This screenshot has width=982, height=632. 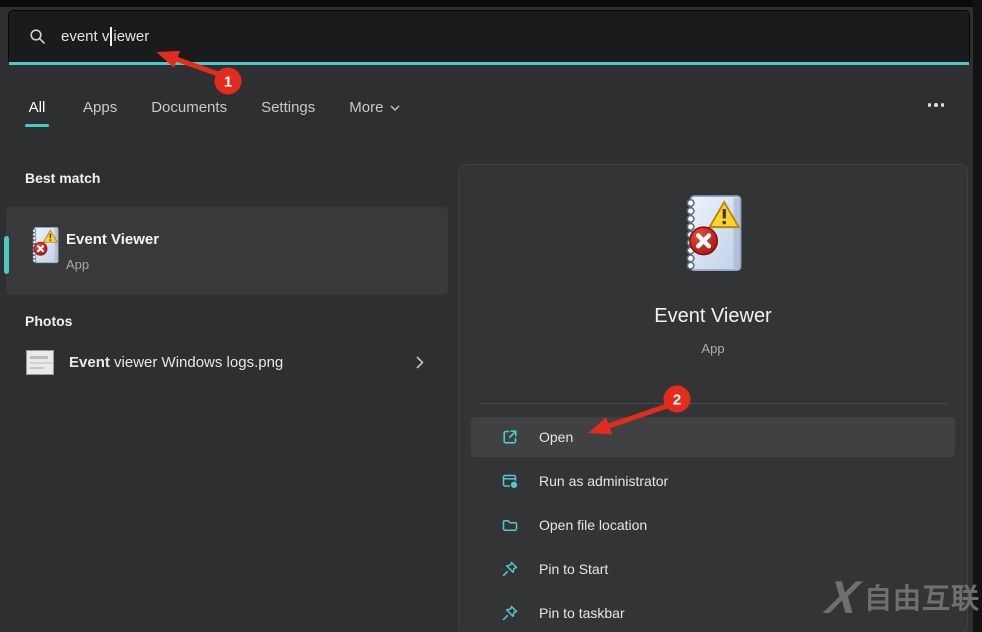 I want to click on divider, so click(x=713, y=403).